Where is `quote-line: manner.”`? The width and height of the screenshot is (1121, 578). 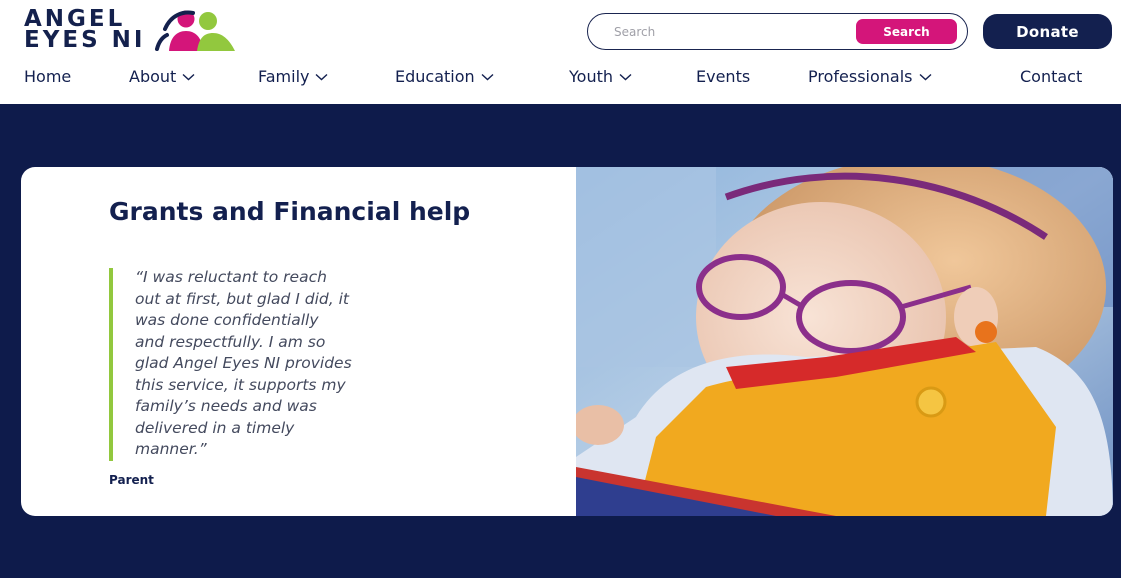
quote-line: manner.” is located at coordinates (171, 449).